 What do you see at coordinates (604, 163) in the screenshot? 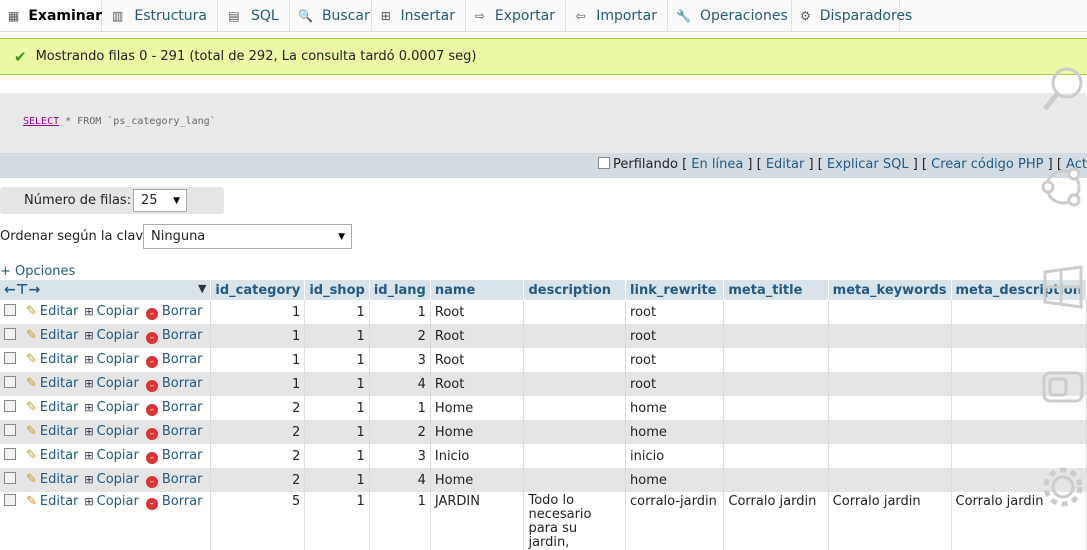
I see `profiling-checkbox` at bounding box center [604, 163].